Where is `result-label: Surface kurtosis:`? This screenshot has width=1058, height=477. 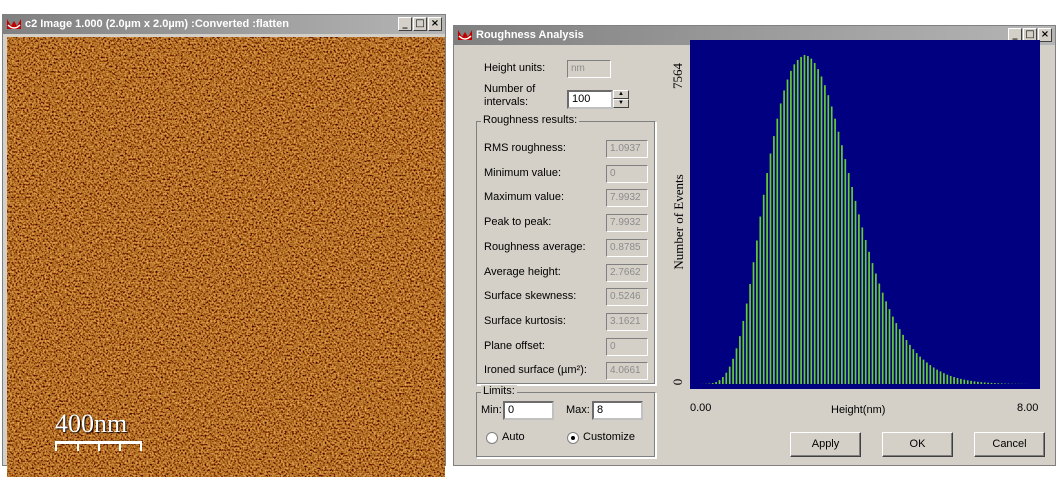 result-label: Surface kurtosis: is located at coordinates (525, 321).